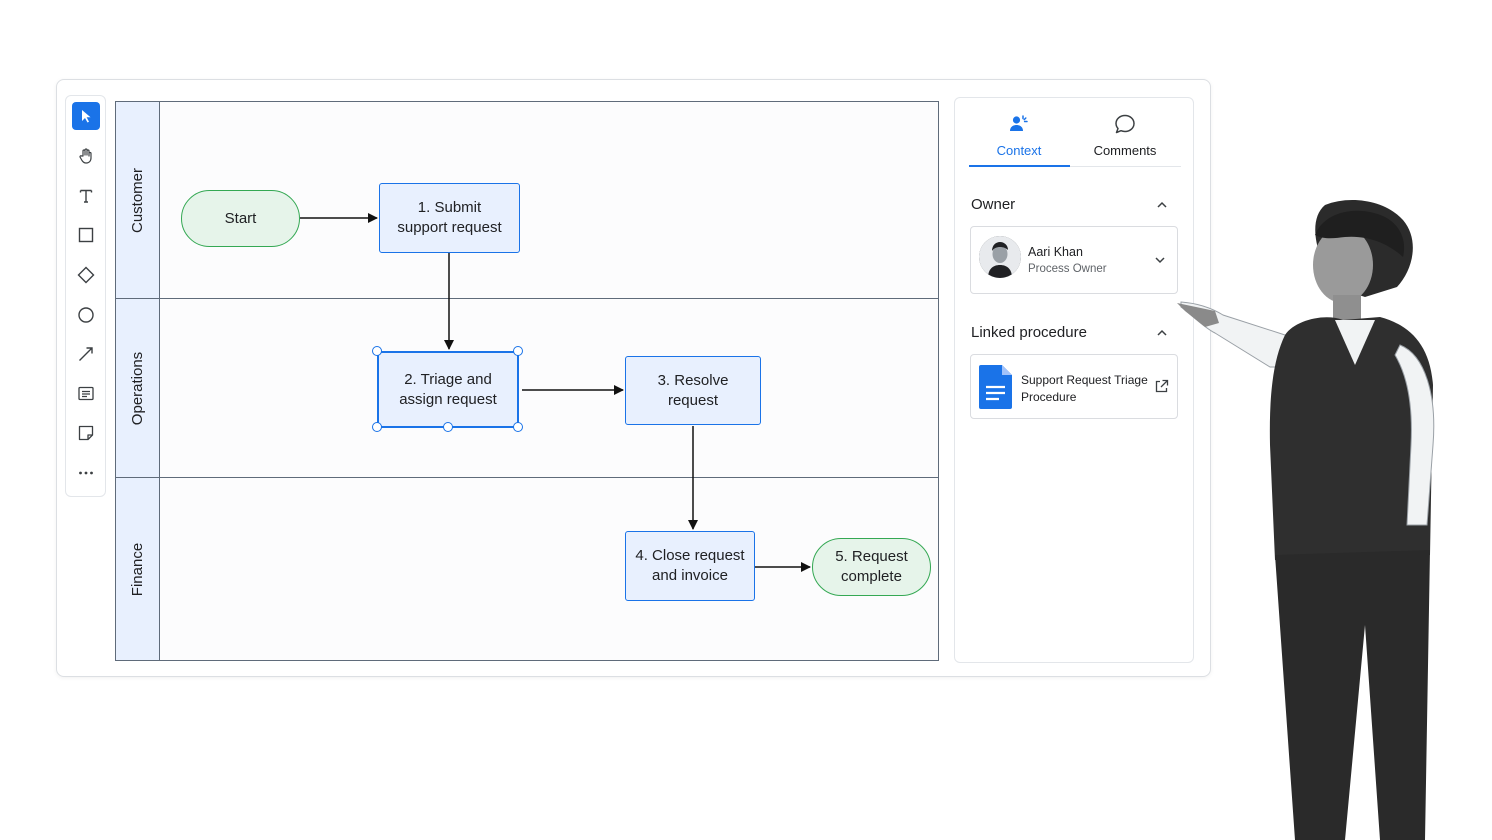 Image resolution: width=1492 pixels, height=840 pixels. What do you see at coordinates (995, 387) in the screenshot?
I see `google-doc-icon` at bounding box center [995, 387].